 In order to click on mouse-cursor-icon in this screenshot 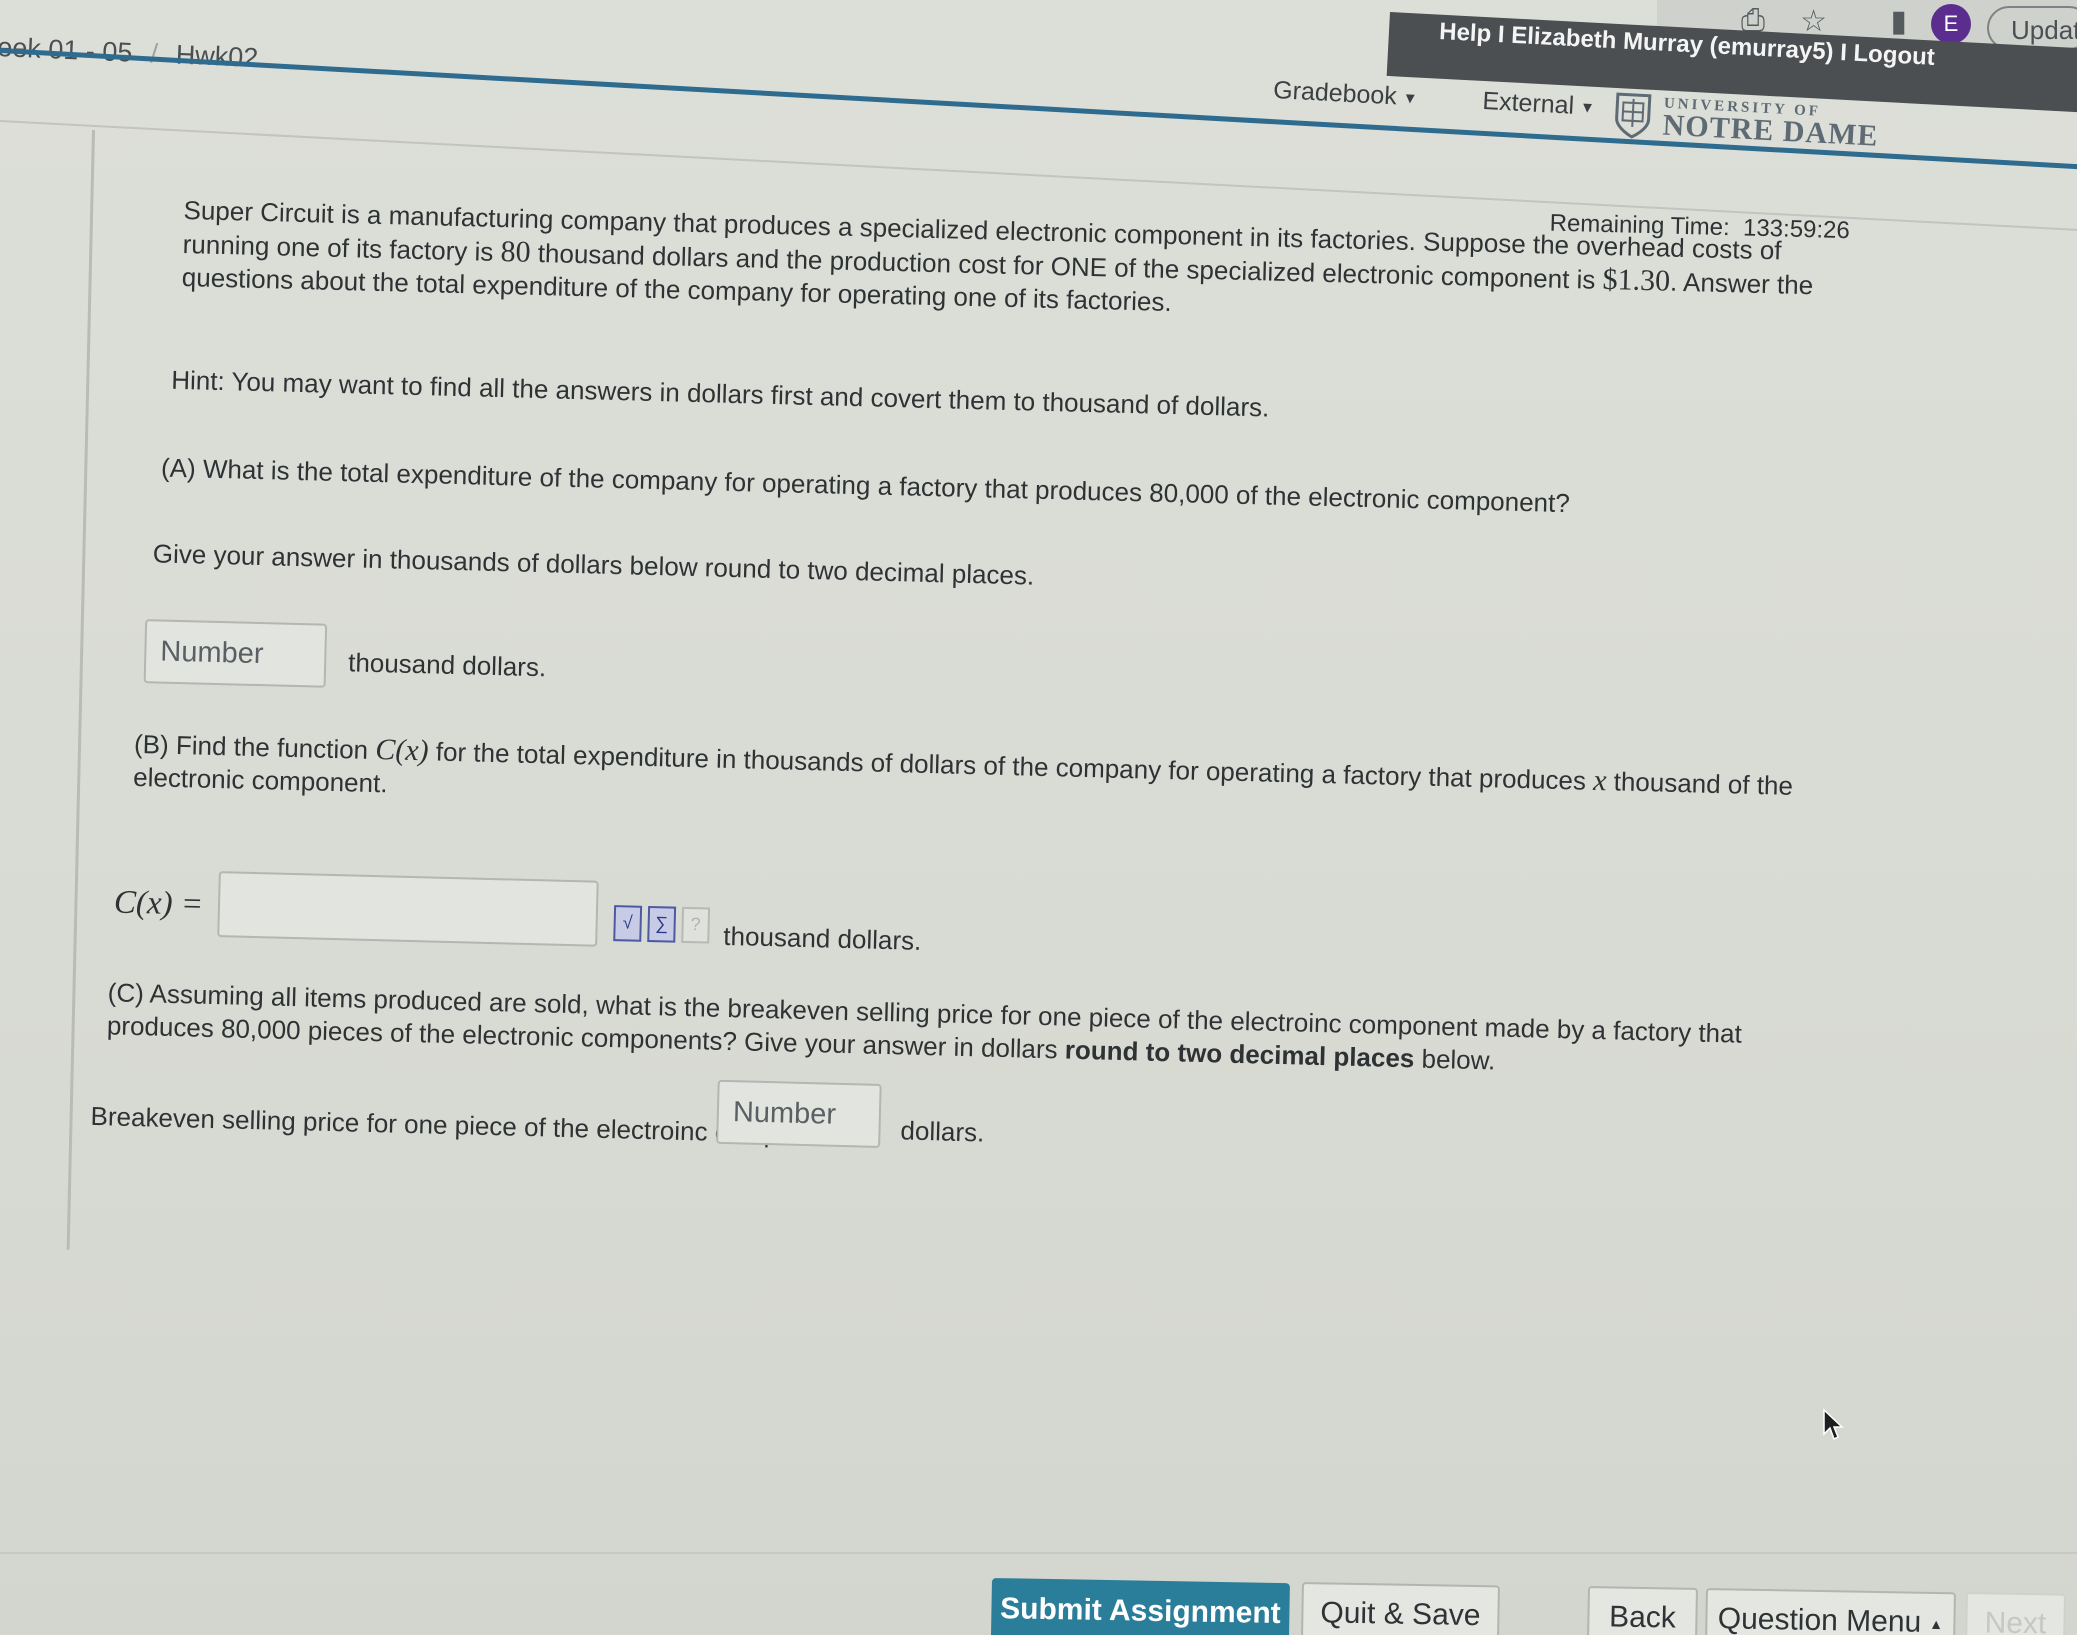, I will do `click(1833, 1424)`.